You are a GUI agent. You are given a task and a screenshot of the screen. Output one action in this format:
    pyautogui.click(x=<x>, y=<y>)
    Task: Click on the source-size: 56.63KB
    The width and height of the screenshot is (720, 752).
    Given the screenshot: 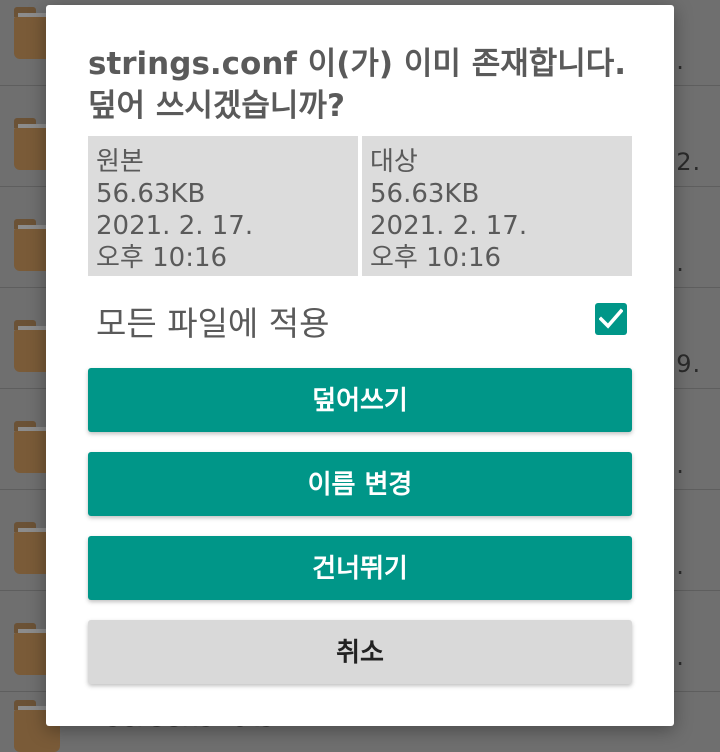 What is the action you would take?
    pyautogui.click(x=151, y=194)
    